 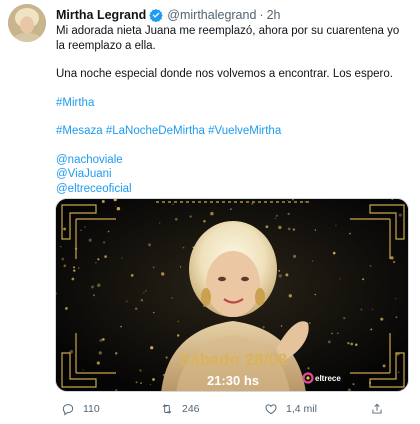 I want to click on retweet-count: 246, so click(x=191, y=409).